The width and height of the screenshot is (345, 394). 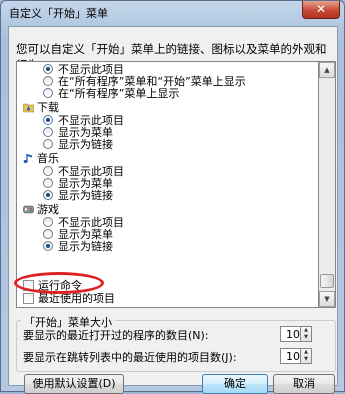 I want to click on scroll-down-button: ▼, so click(x=327, y=299).